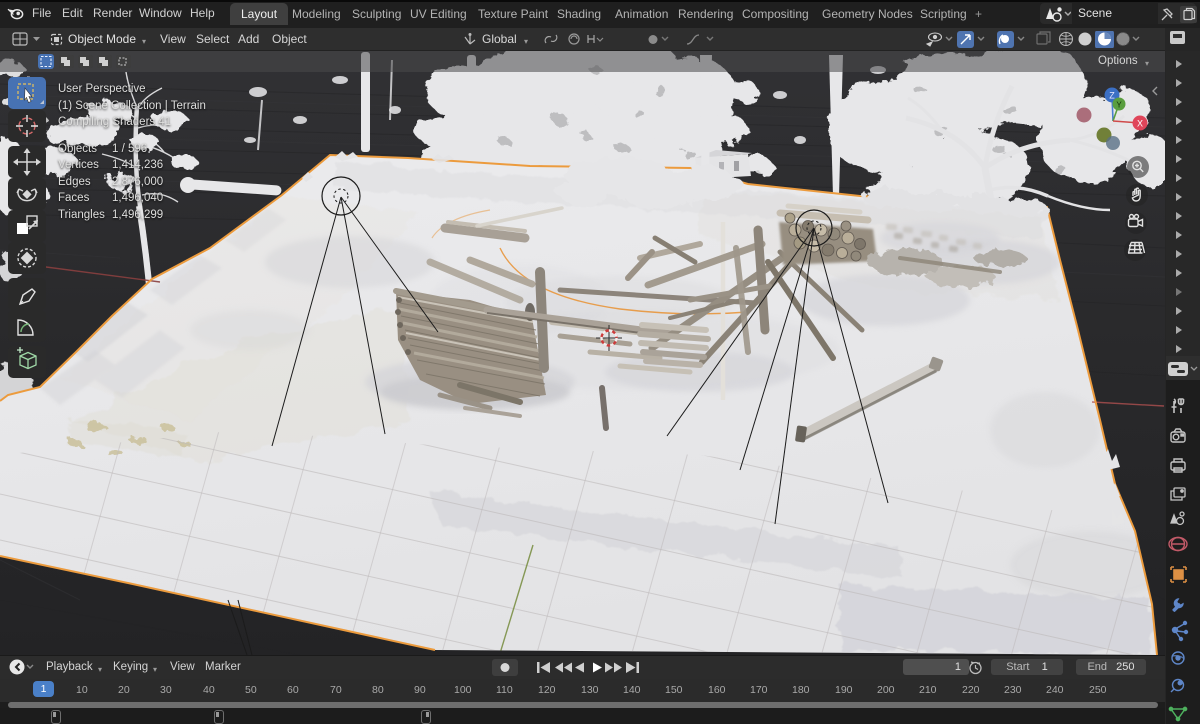  I want to click on svg-text: Z, so click(1112, 96).